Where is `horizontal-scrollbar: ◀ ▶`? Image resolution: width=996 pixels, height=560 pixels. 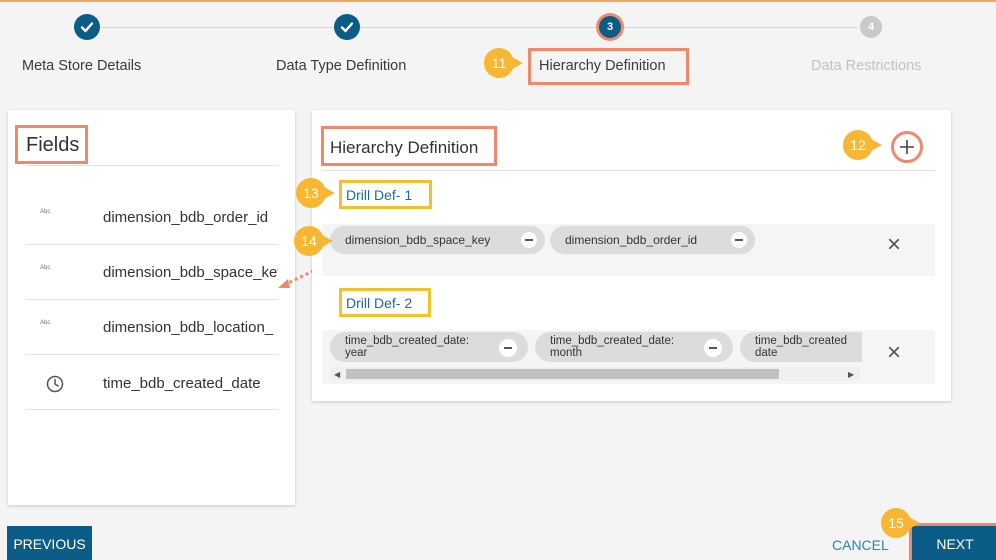 horizontal-scrollbar: ◀ ▶ is located at coordinates (595, 374).